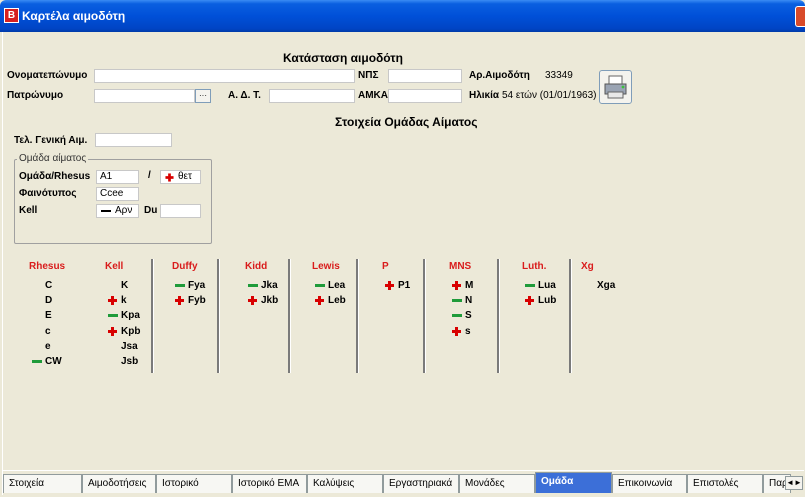 Image resolution: width=805 pixels, height=497 pixels. I want to click on antigen-item: Lua, so click(547, 285).